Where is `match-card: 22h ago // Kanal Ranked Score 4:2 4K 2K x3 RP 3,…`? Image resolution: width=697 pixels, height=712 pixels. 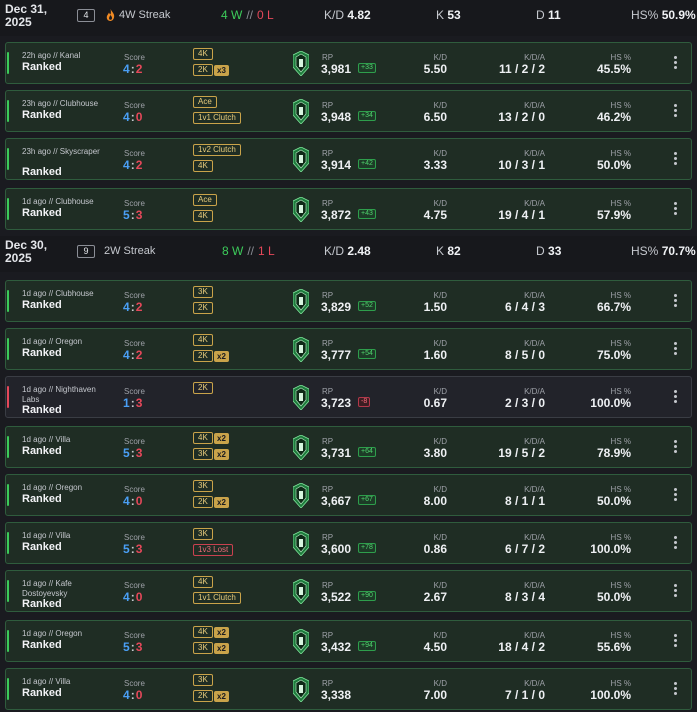 match-card: 22h ago // Kanal Ranked Score 4:2 4K 2K x3 RP 3,… is located at coordinates (348, 63).